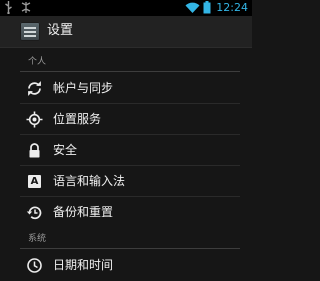  Describe the element at coordinates (192, 9) in the screenshot. I see `wifi-icon` at that location.